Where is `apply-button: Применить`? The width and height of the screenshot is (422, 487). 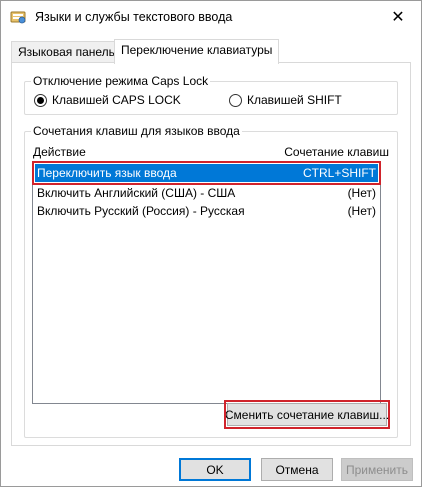 apply-button: Применить is located at coordinates (377, 469).